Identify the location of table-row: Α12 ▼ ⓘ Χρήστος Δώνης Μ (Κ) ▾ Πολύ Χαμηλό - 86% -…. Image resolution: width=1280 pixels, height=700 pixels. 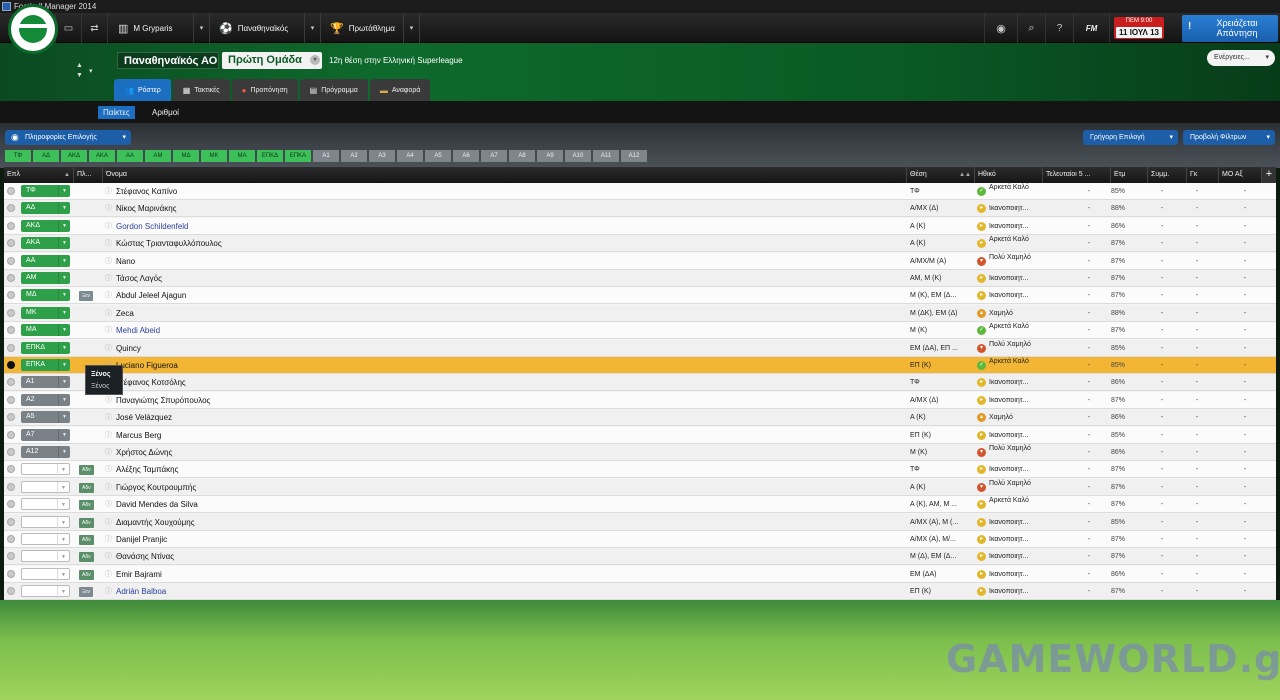
(640, 452).